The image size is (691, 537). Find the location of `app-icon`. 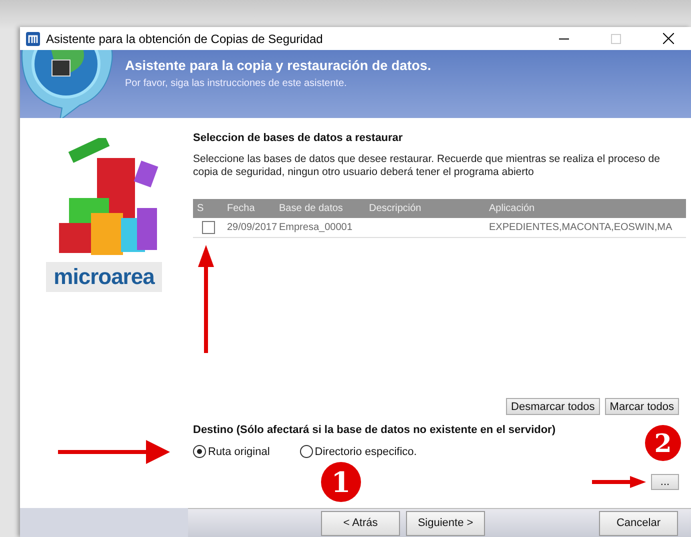

app-icon is located at coordinates (33, 39).